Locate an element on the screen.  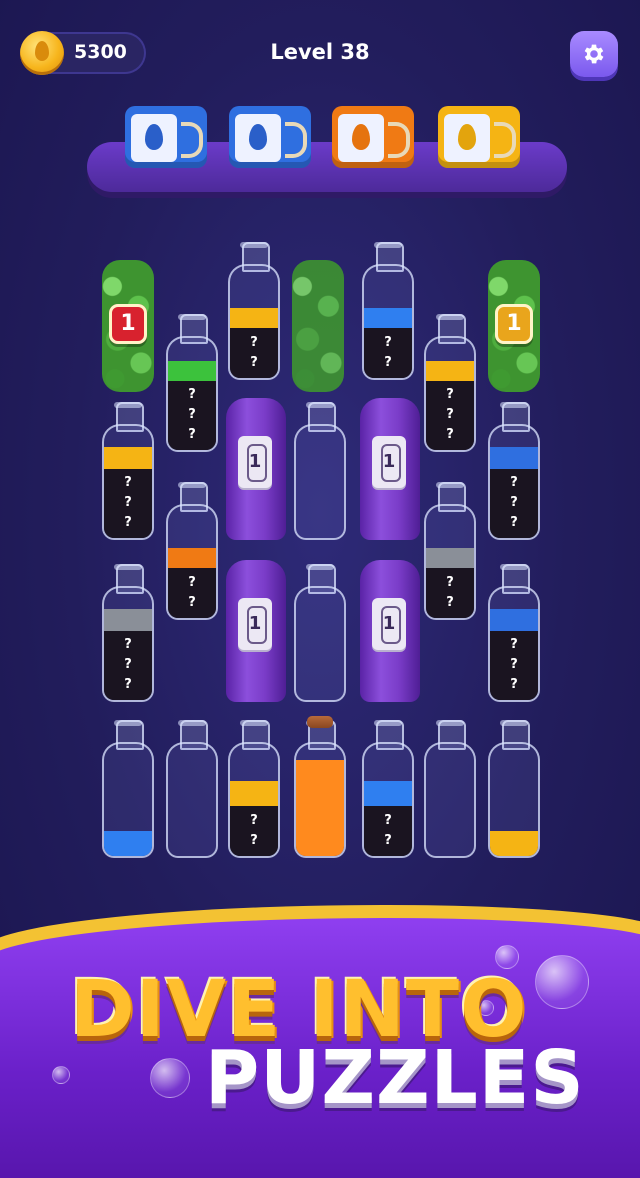
settings-button is located at coordinates (594, 54).